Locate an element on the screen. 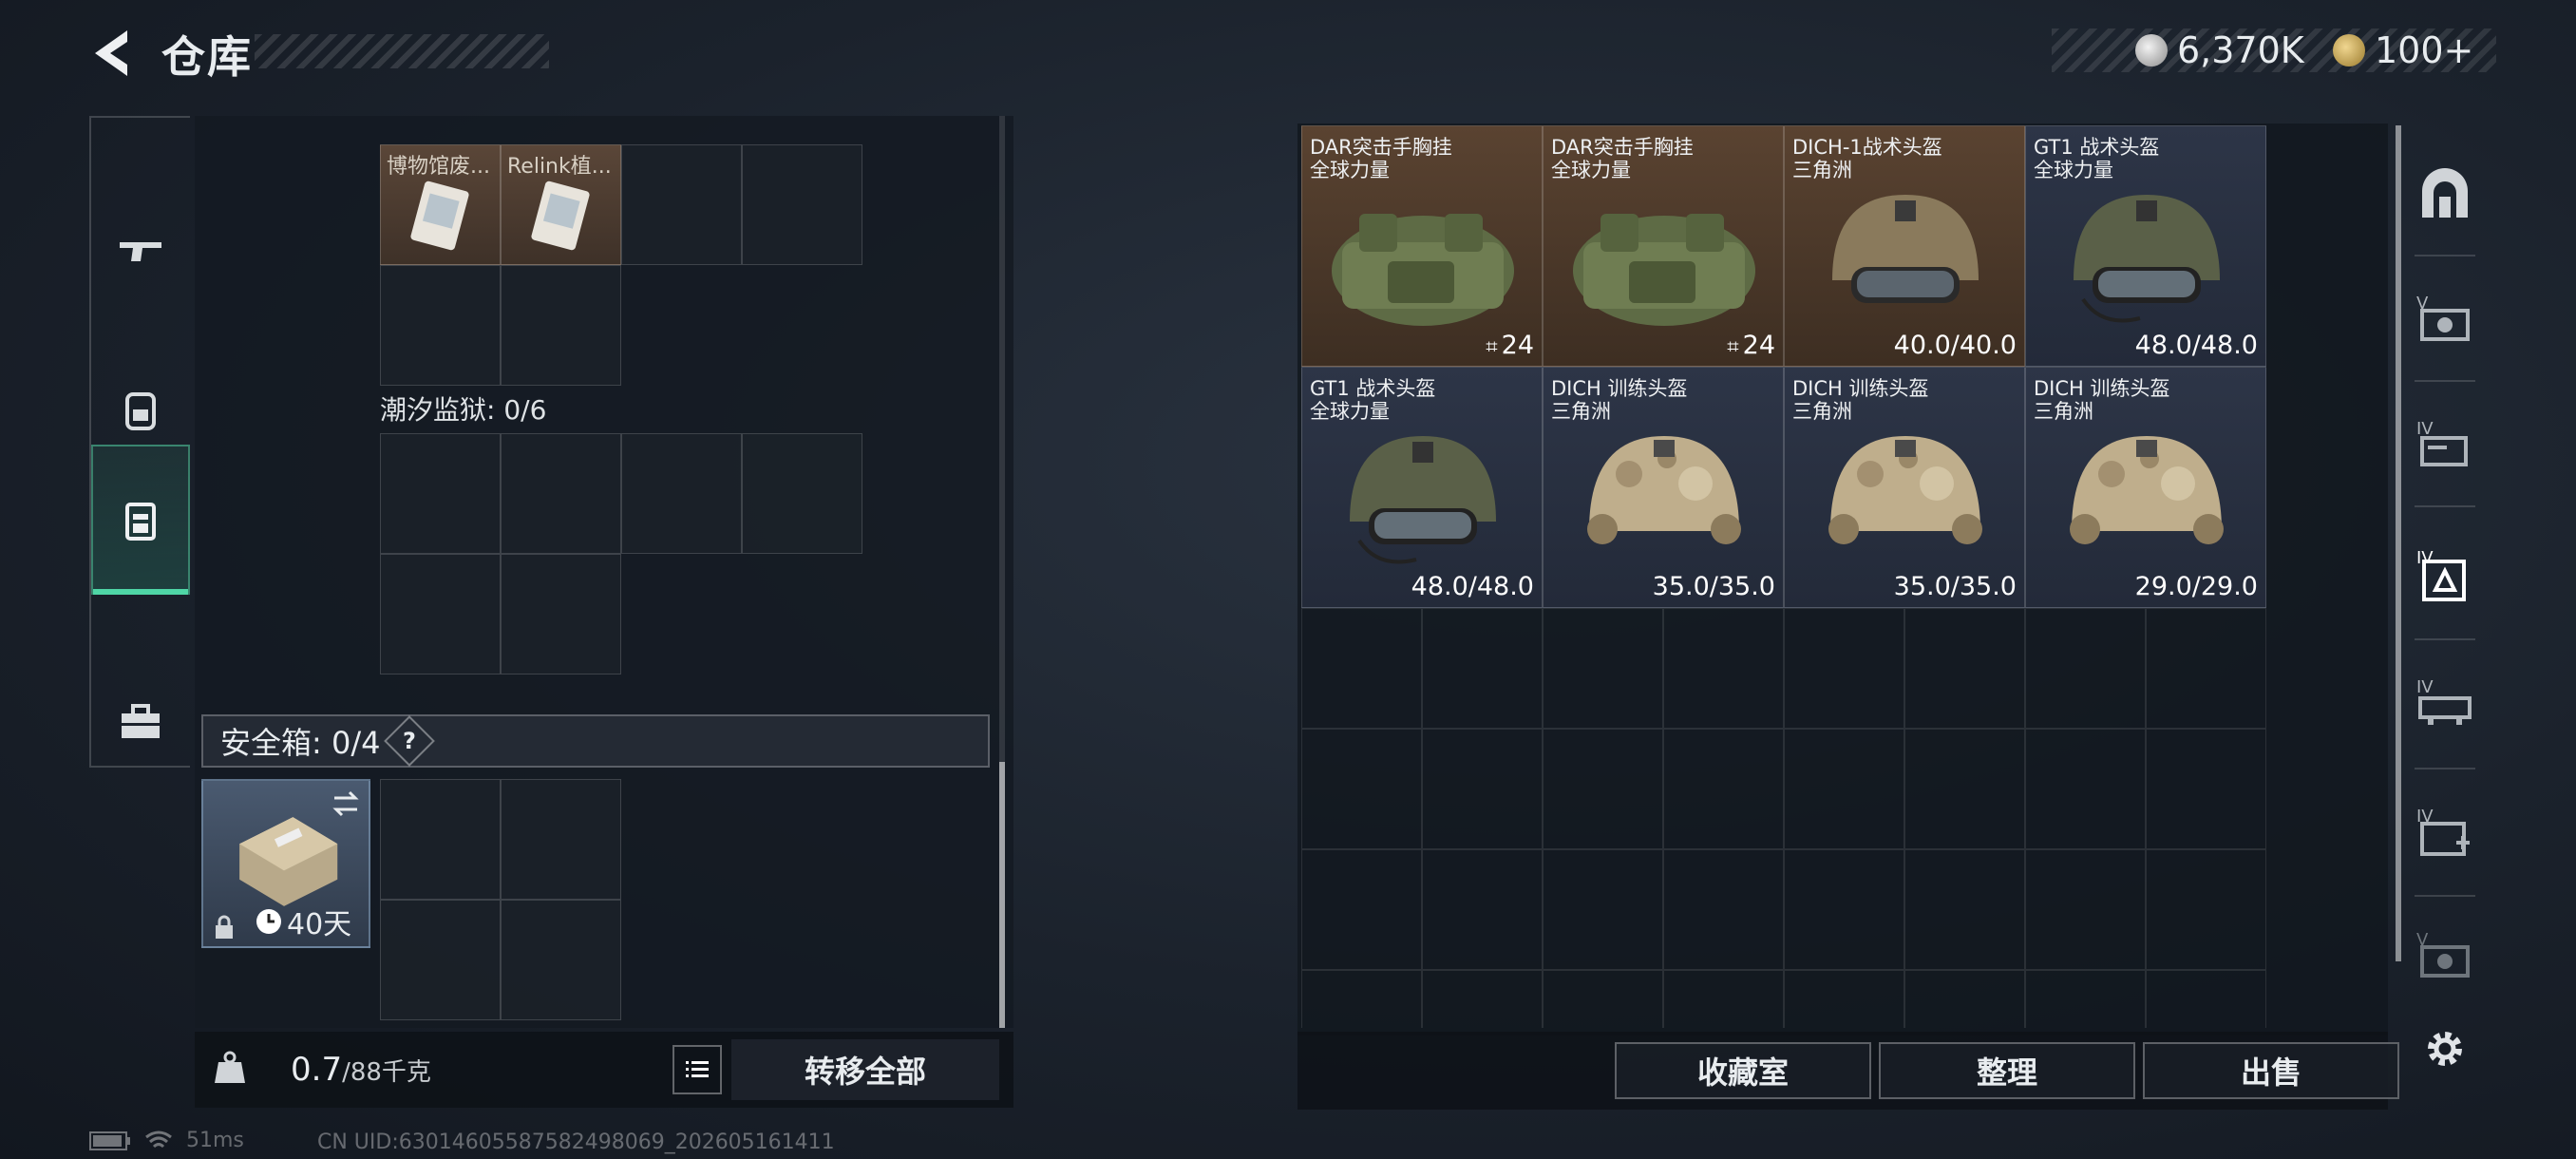  tab-stash-4c: IV is located at coordinates (2445, 704).